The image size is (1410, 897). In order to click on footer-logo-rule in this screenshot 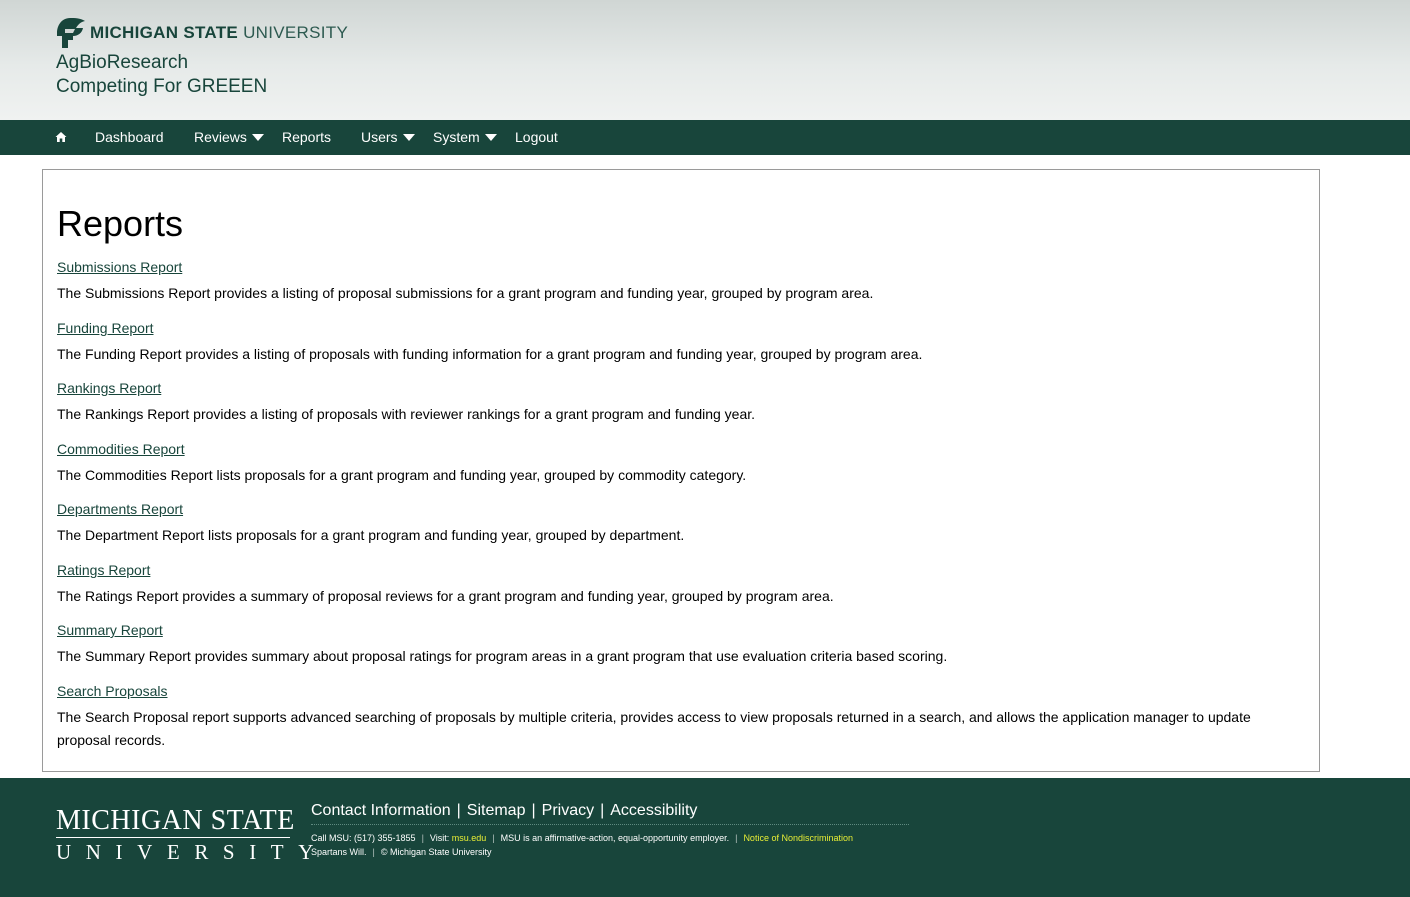, I will do `click(173, 837)`.